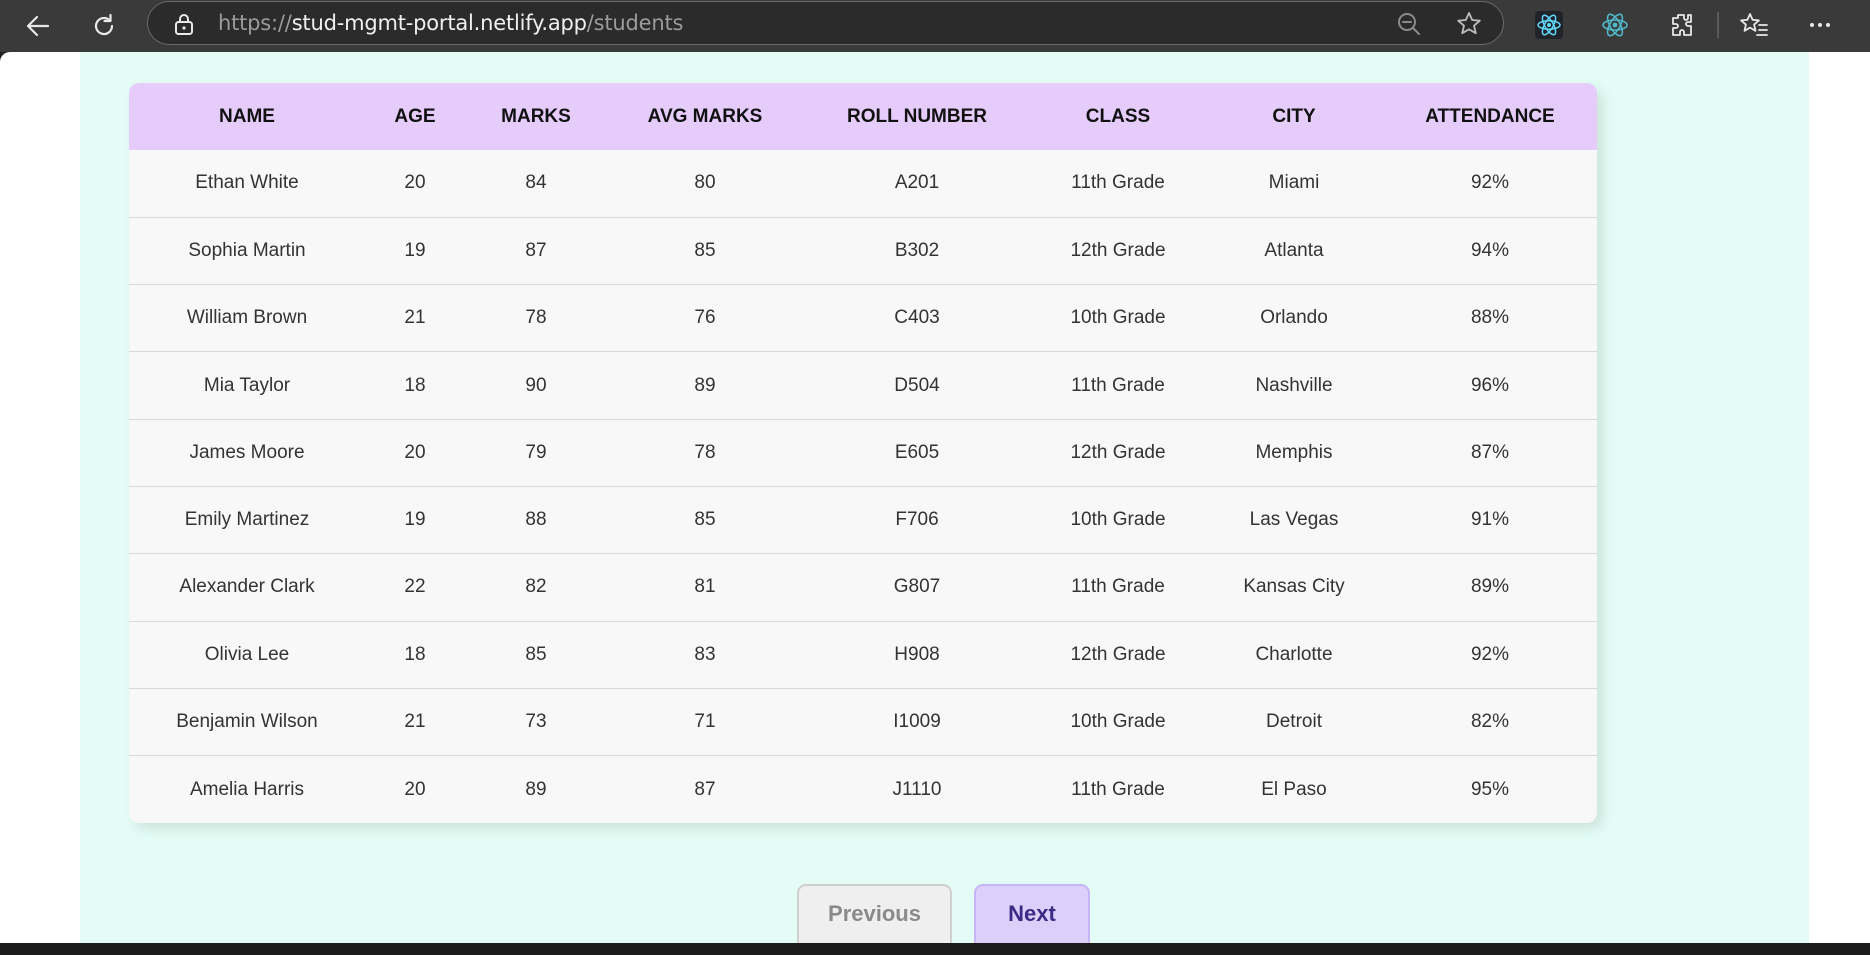  What do you see at coordinates (1294, 183) in the screenshot?
I see `table-cell-city: Miami` at bounding box center [1294, 183].